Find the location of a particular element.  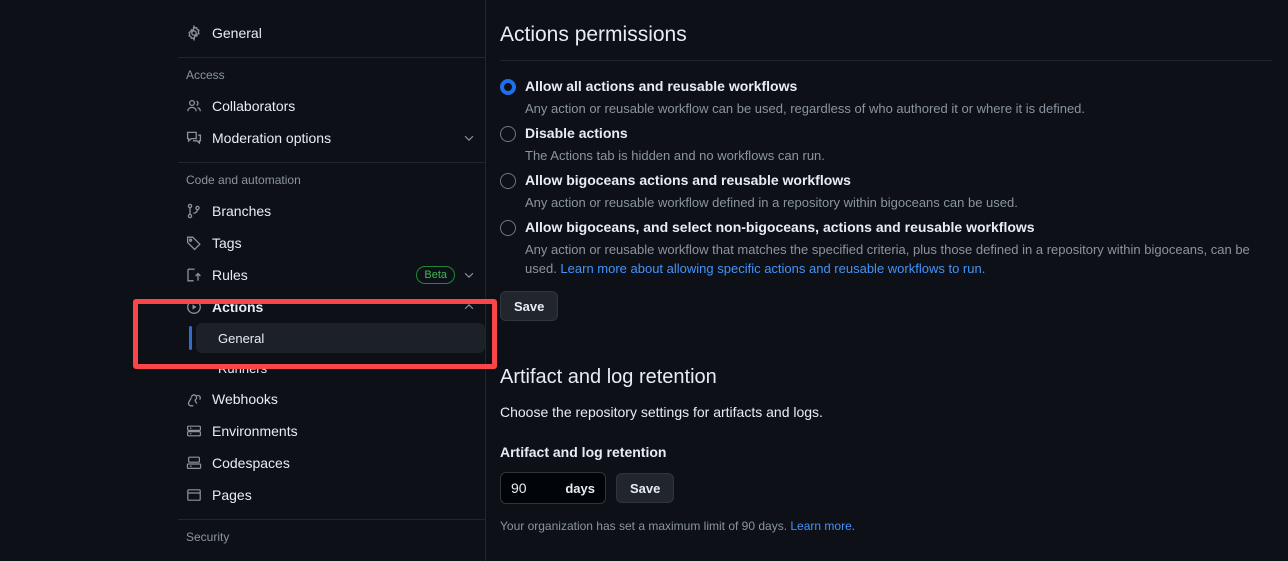

sidebar-item-label: Rules is located at coordinates (230, 275).